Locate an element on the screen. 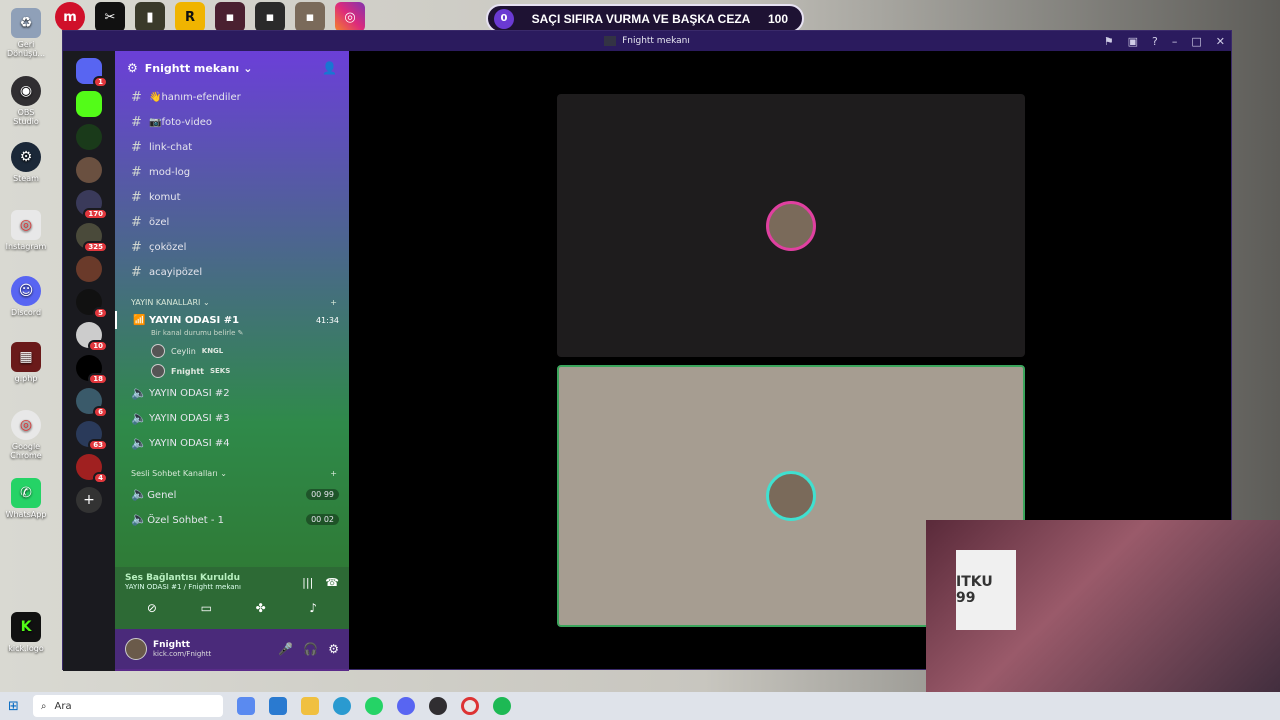 Image resolution: width=1280 pixels, height=720 pixels. whatsapp-icon: ✆ is located at coordinates (26, 493).